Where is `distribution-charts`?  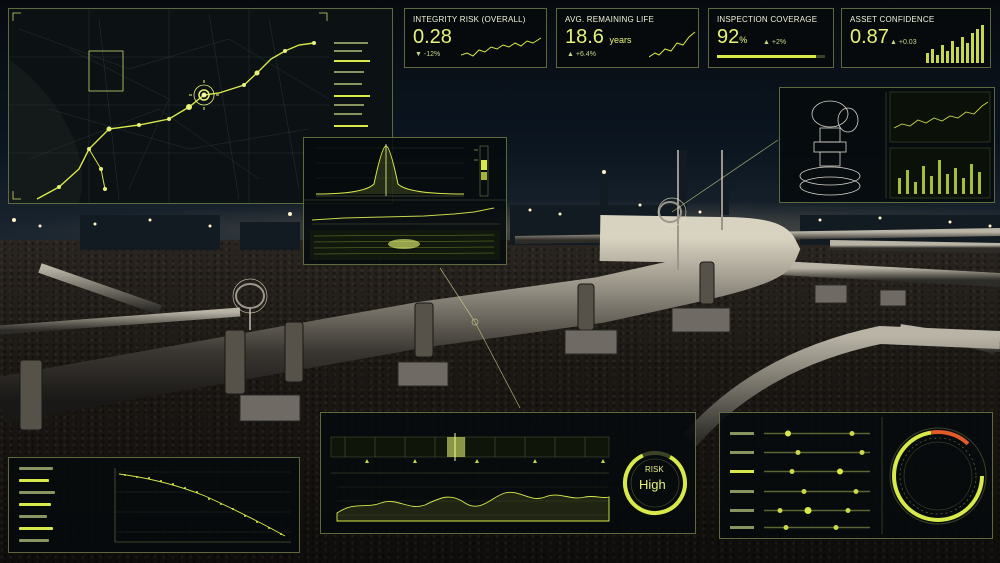
distribution-charts is located at coordinates (405, 202).